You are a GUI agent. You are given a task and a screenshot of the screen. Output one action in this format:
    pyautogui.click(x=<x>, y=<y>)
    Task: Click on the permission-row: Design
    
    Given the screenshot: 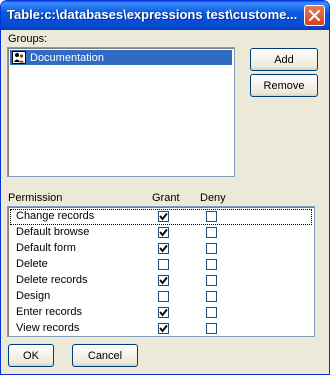 What is the action you would take?
    pyautogui.click(x=161, y=297)
    